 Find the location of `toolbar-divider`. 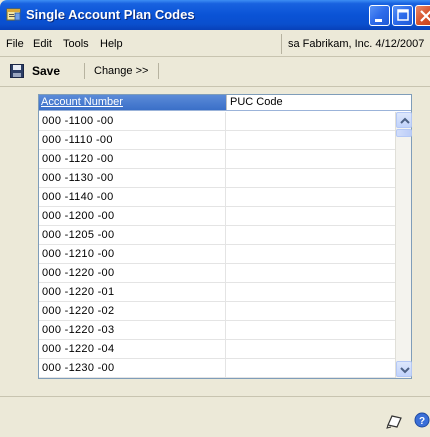

toolbar-divider is located at coordinates (215, 86).